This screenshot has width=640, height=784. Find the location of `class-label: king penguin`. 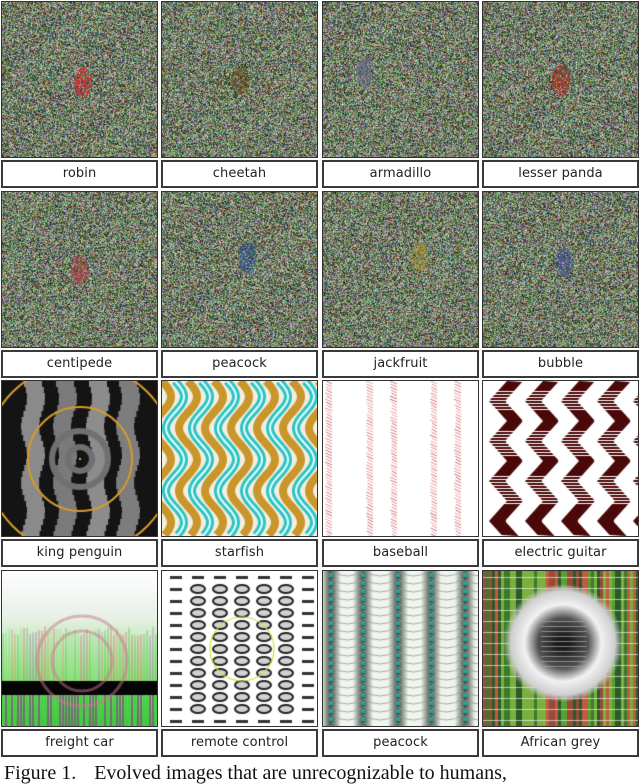

class-label: king penguin is located at coordinates (79, 553).